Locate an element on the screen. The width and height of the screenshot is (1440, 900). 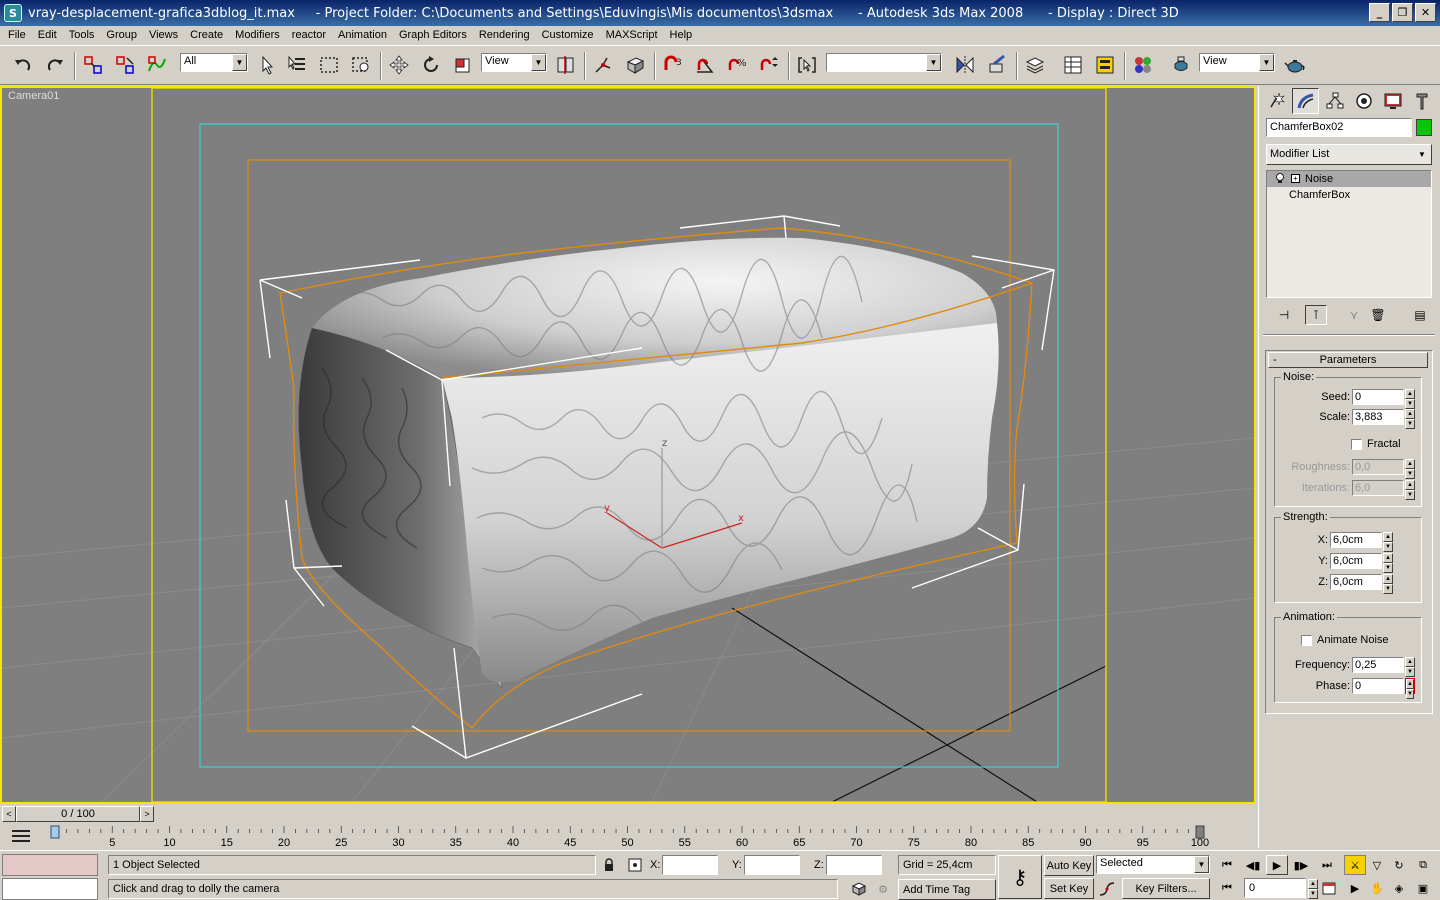
object-name-field: ChamferBox02 is located at coordinates (1339, 127).